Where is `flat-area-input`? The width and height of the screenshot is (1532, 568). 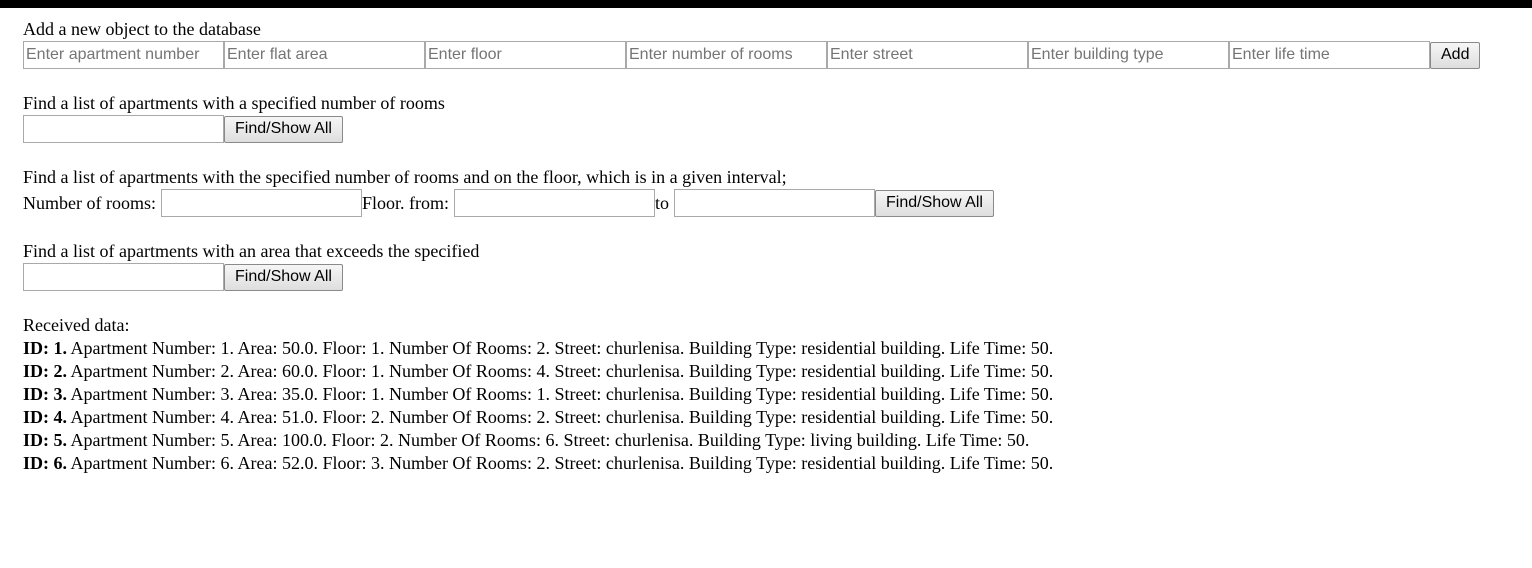 flat-area-input is located at coordinates (324, 55).